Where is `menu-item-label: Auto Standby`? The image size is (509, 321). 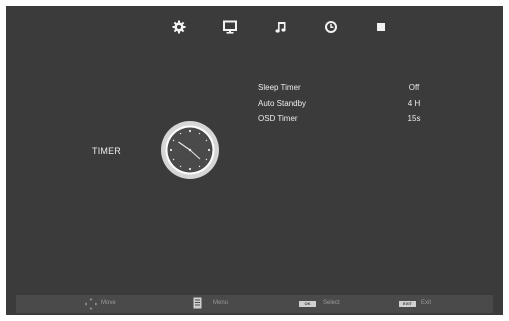
menu-item-label: Auto Standby is located at coordinates (282, 103).